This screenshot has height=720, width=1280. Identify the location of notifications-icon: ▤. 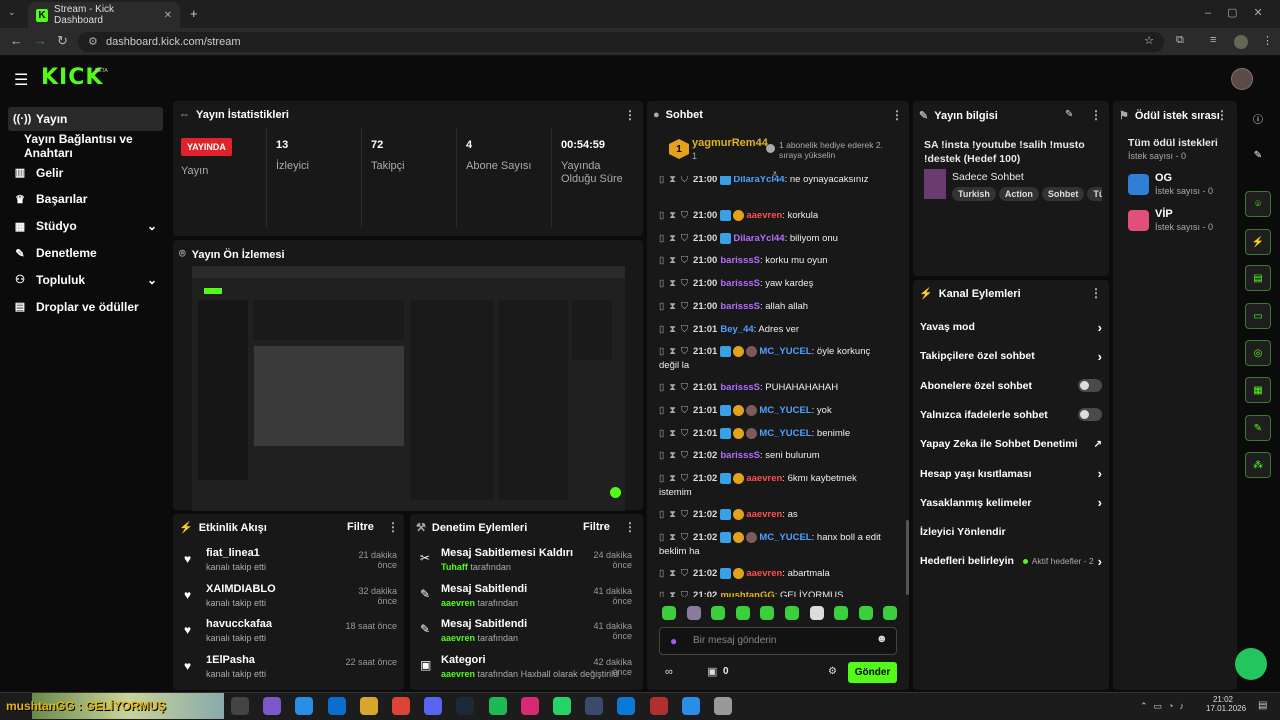
(1262, 705).